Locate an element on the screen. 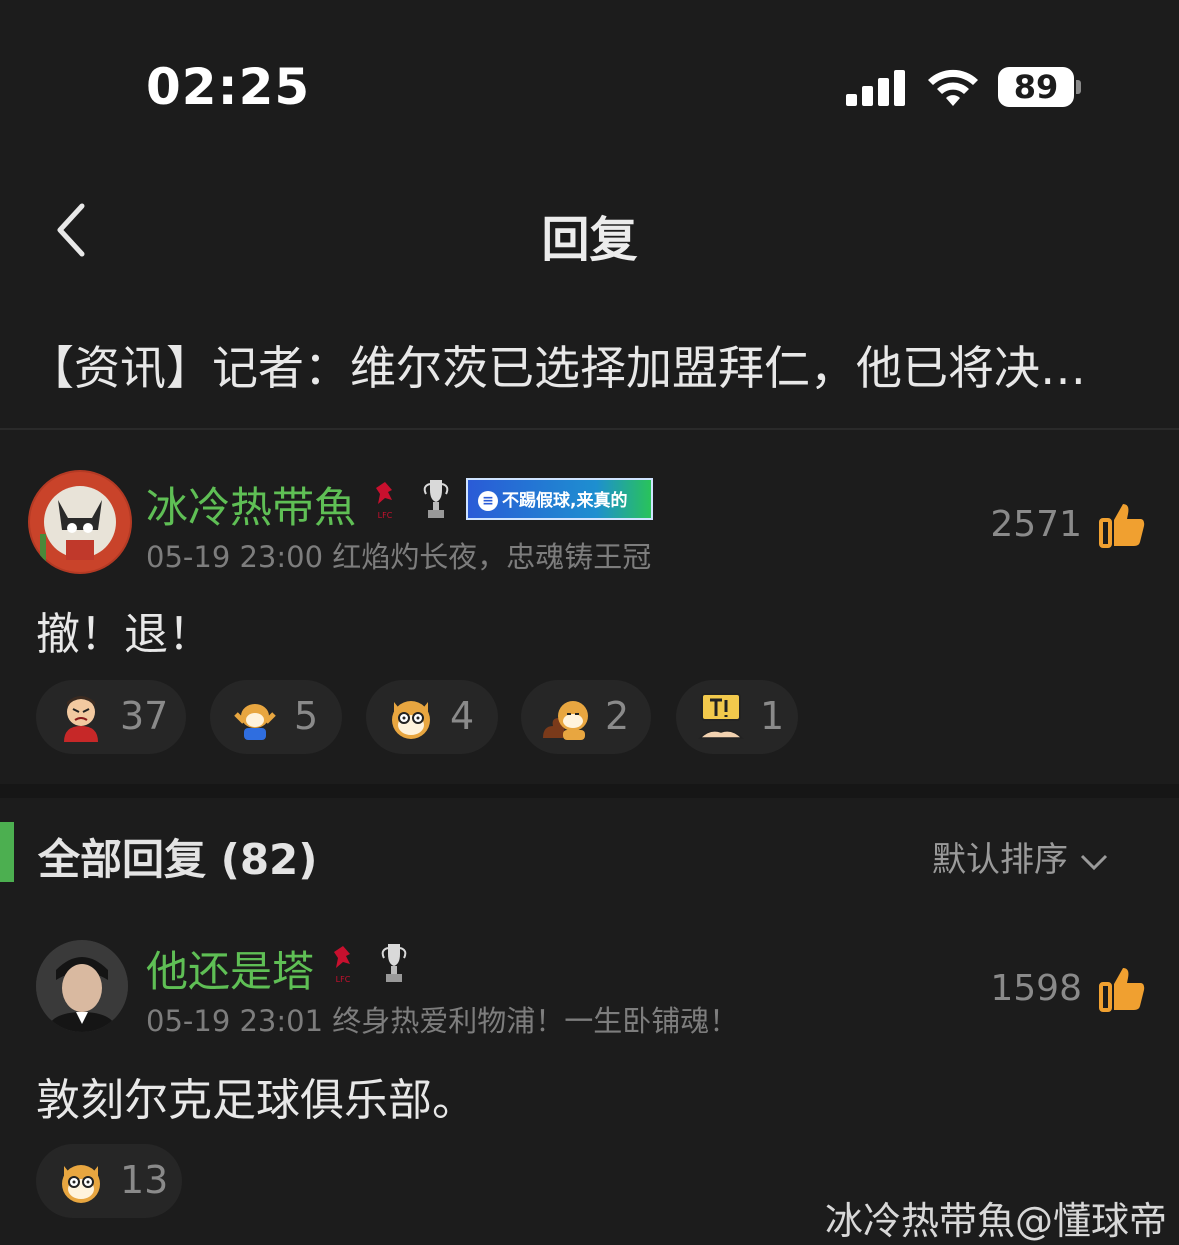 This screenshot has width=1179, height=1245. wifi-icon is located at coordinates (953, 87).